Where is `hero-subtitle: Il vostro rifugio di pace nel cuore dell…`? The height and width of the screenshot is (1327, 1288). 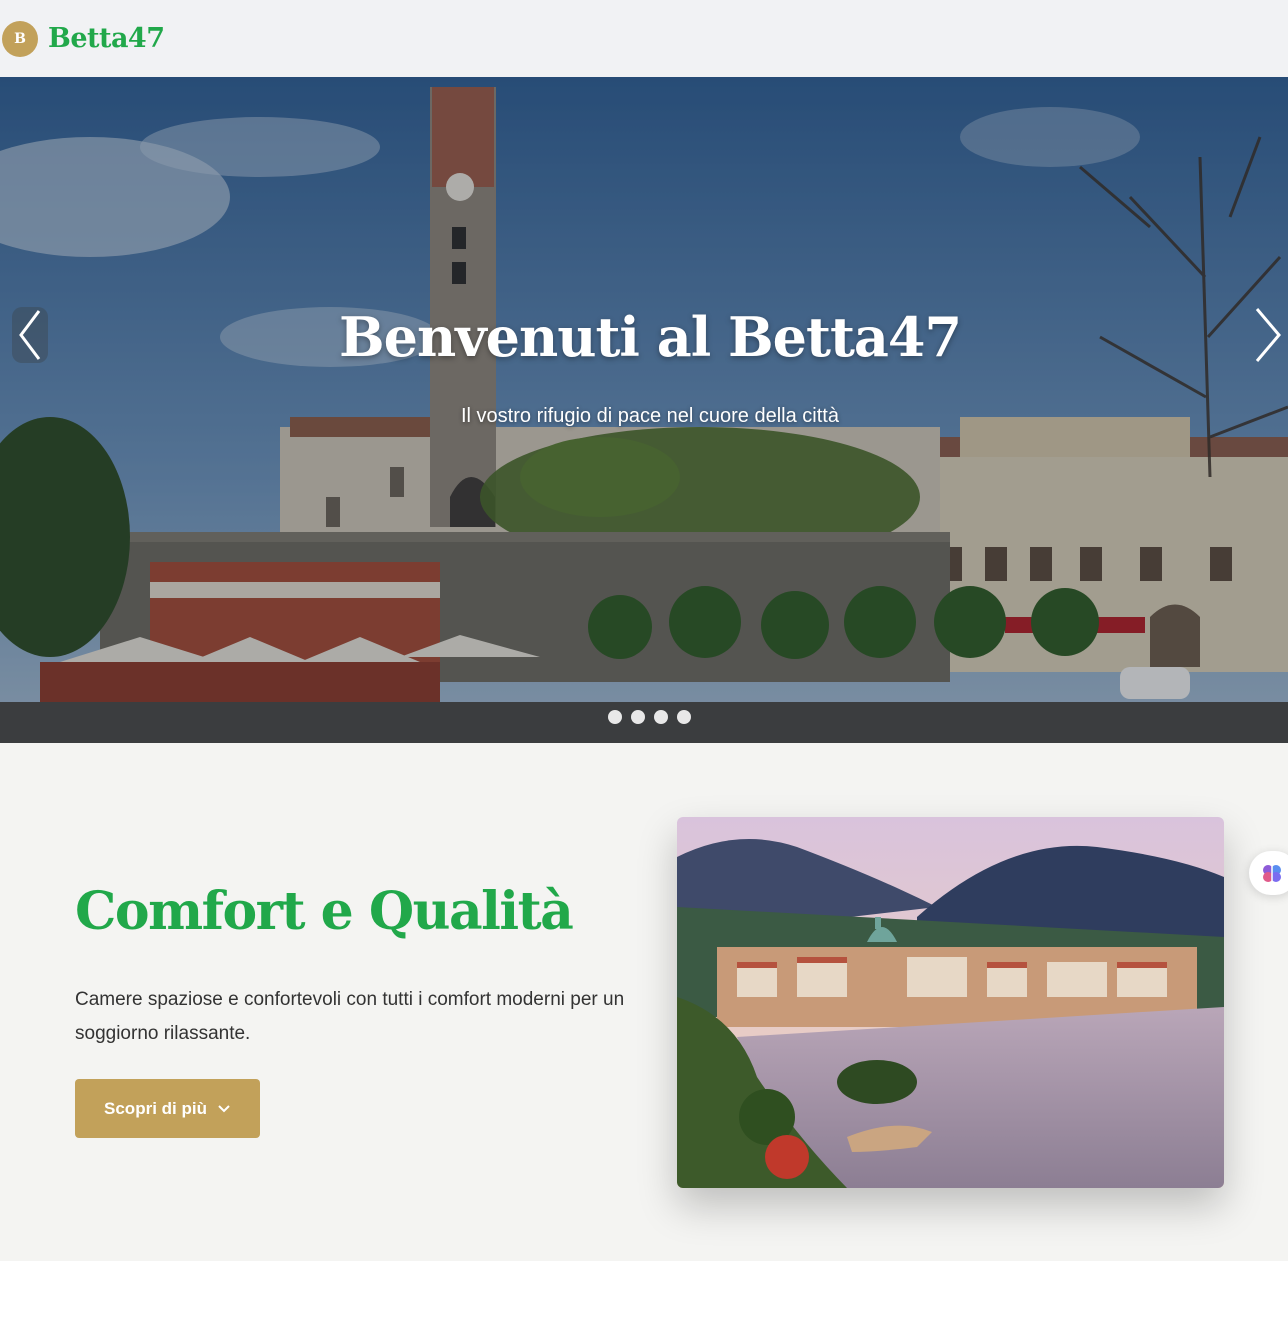
hero-subtitle: Il vostro rifugio di pace nel cuore dell… is located at coordinates (650, 416).